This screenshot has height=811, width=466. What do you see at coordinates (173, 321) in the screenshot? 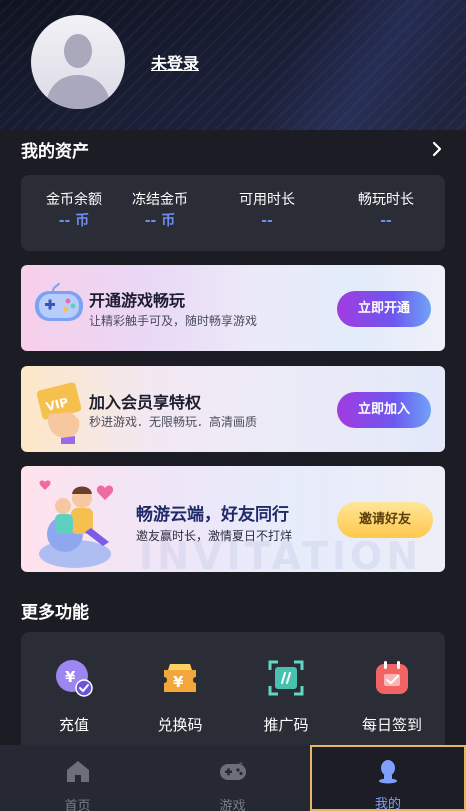
I see `promo-subtitle: 让精彩触手可及，随时畅享游戏` at bounding box center [173, 321].